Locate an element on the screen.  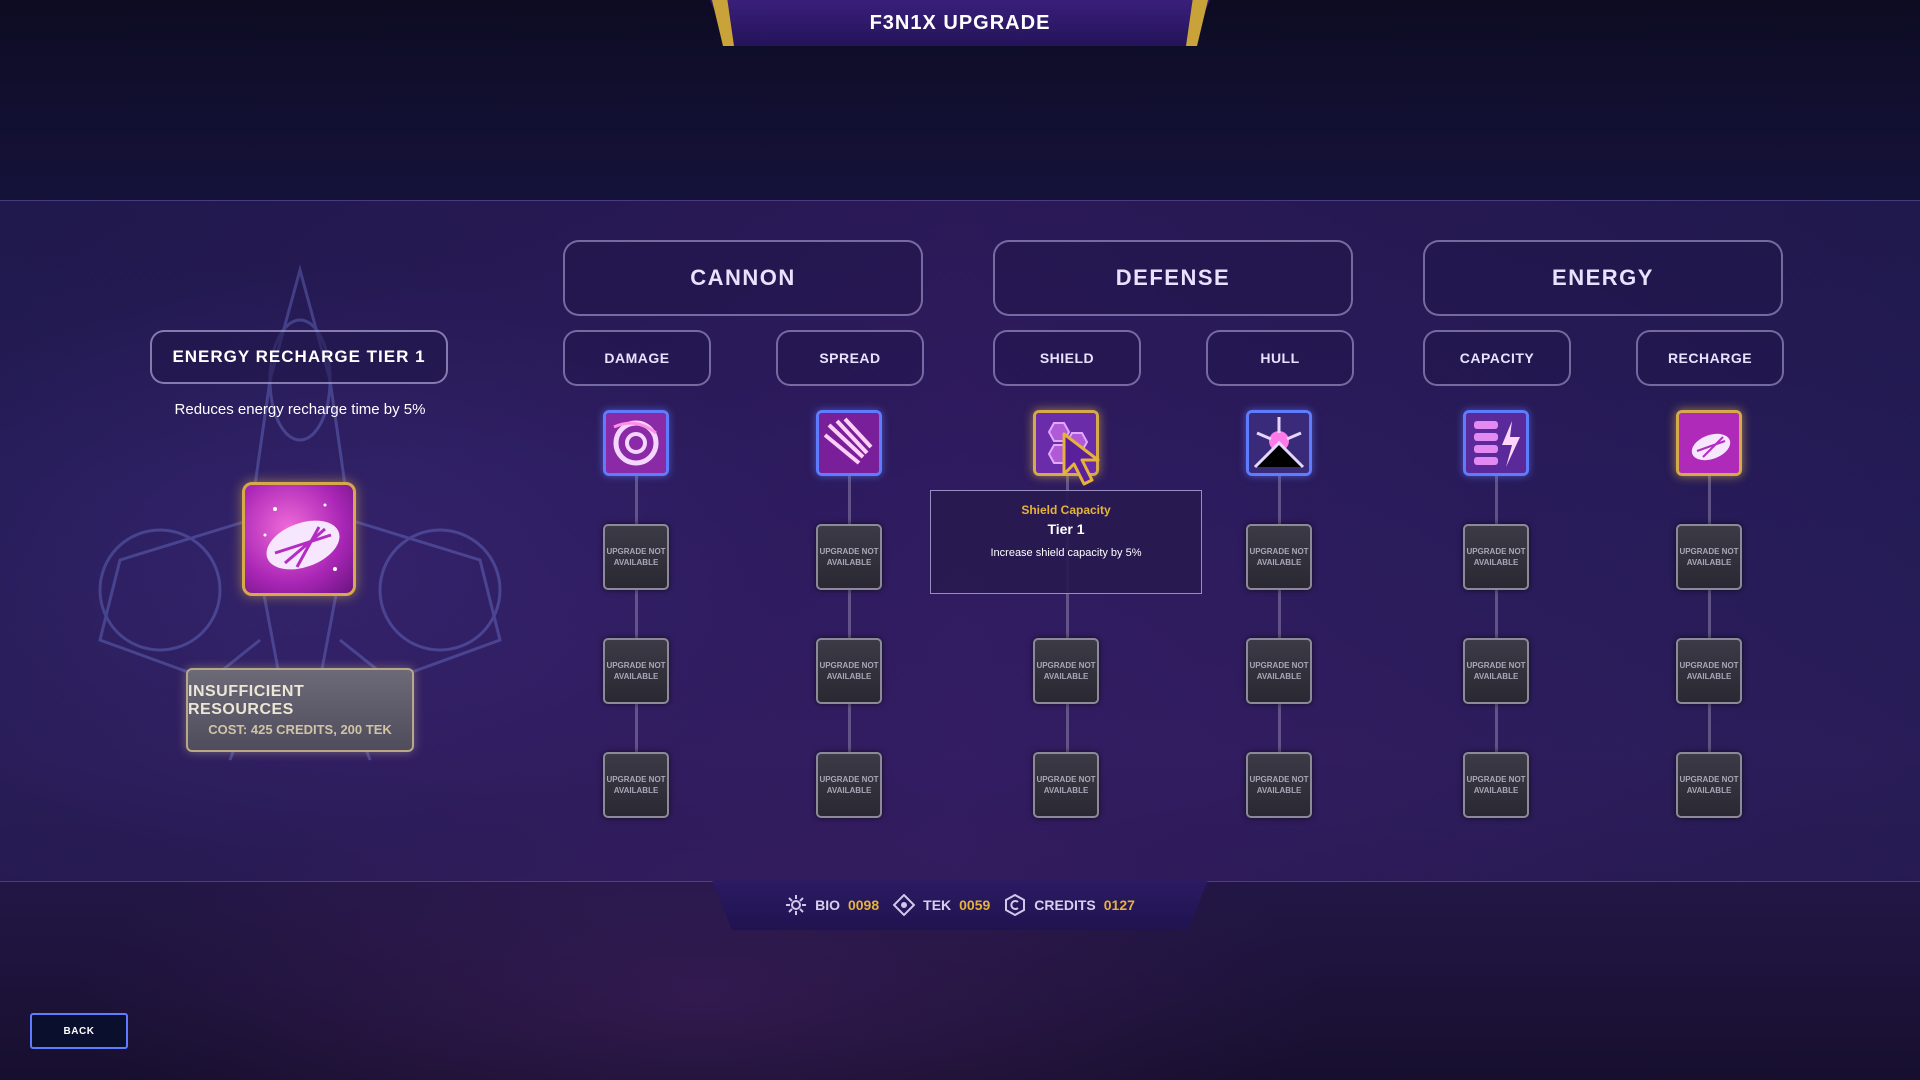
resource-bio-value: 0098 is located at coordinates (863, 905).